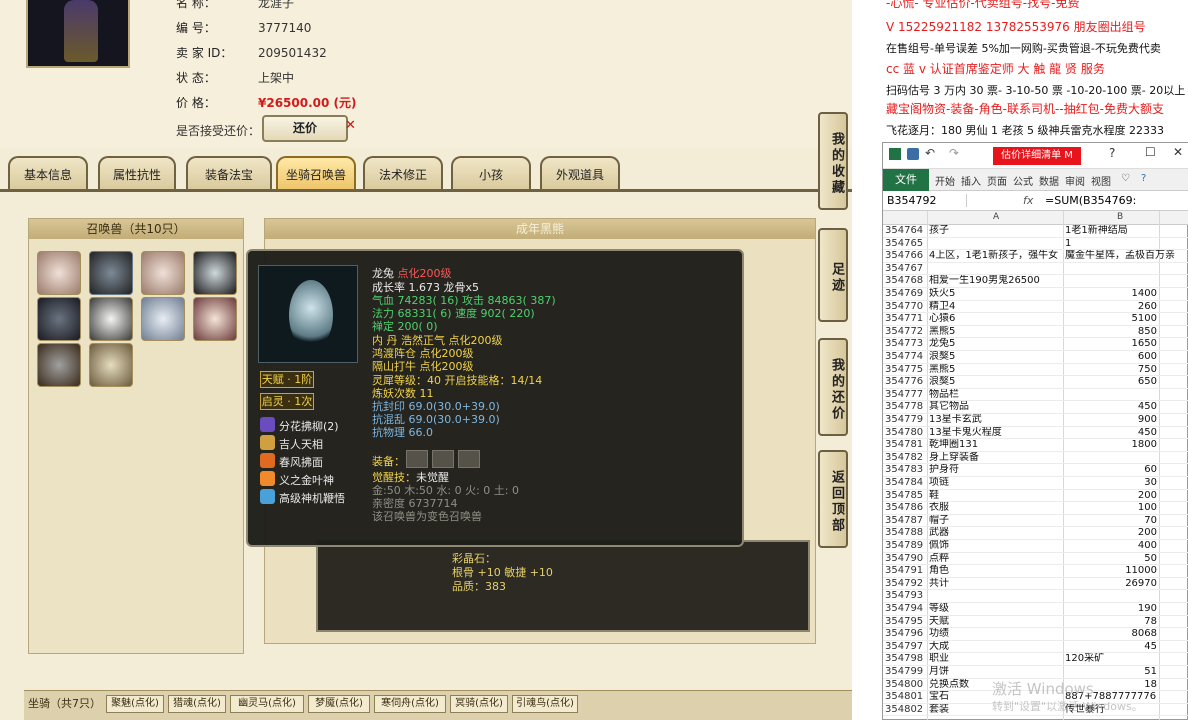 The image size is (1188, 720). I want to click on table-row: 354774 浪獒5 600, so click(1035, 357).